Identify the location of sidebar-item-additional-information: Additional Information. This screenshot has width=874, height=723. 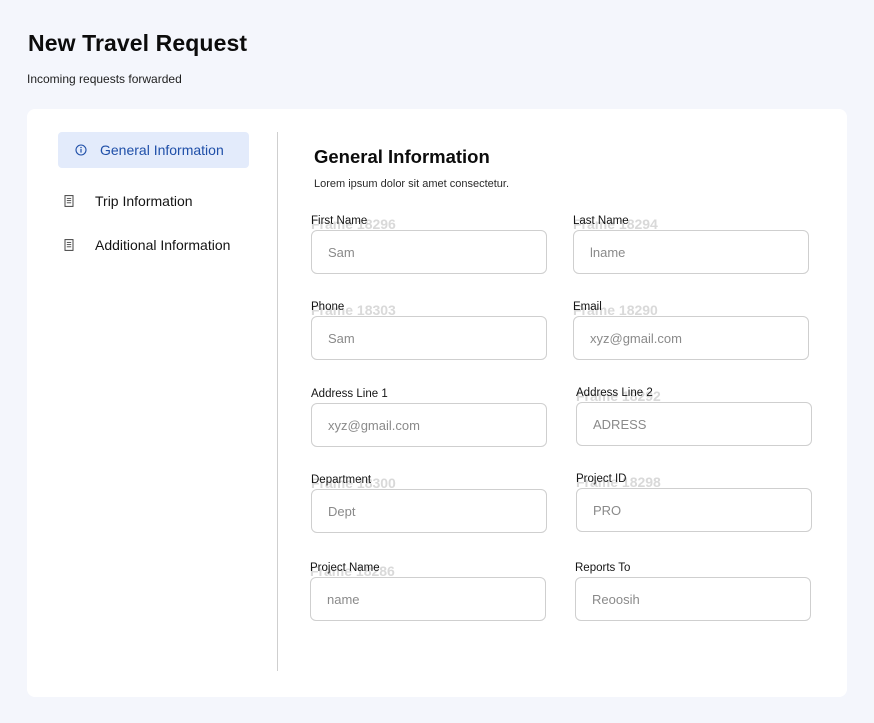
(153, 245).